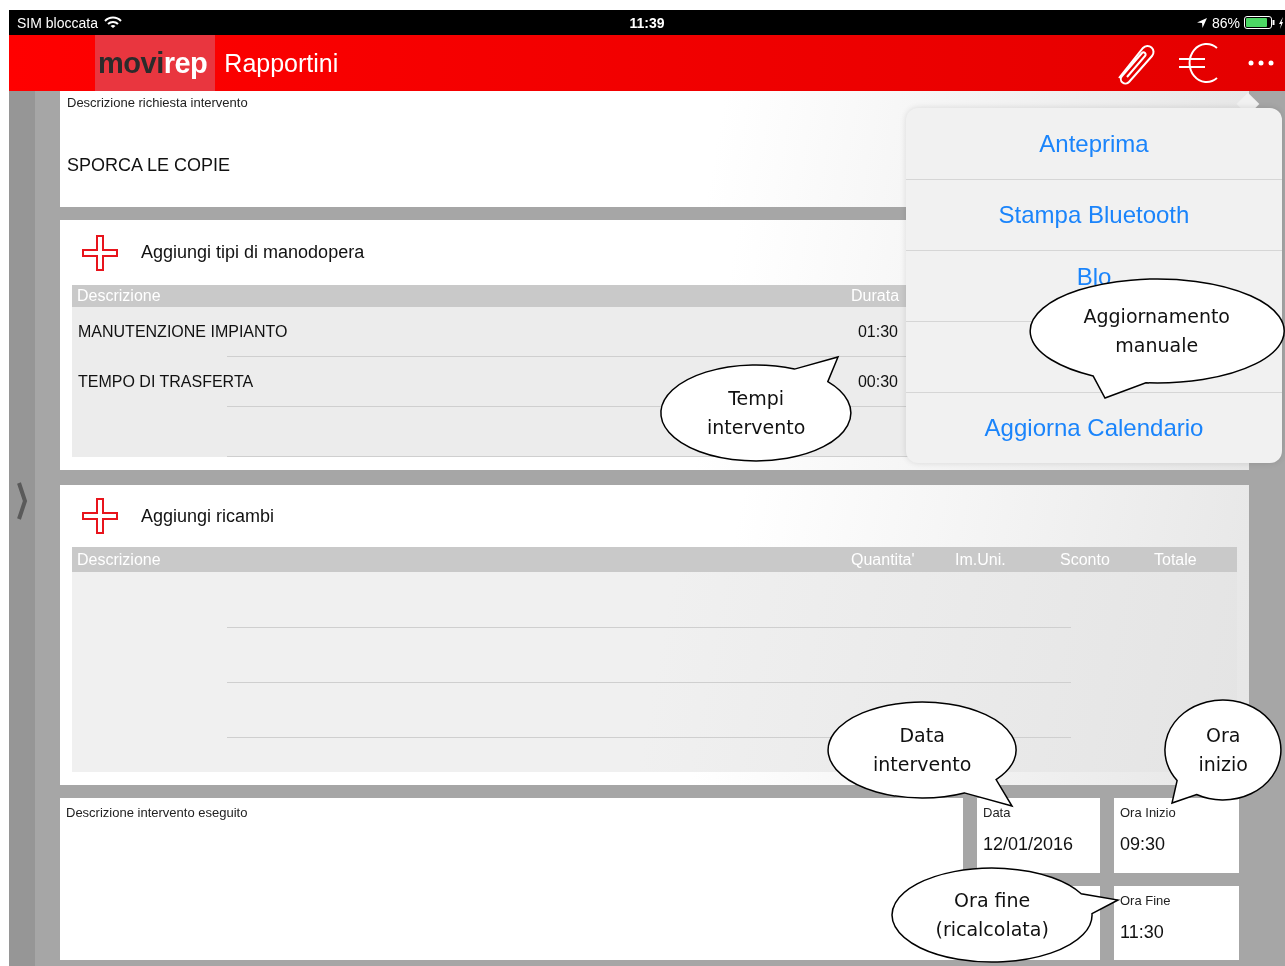 The image size is (1285, 966). What do you see at coordinates (57, 22) in the screenshot?
I see `carrier-text: SIM bloccata` at bounding box center [57, 22].